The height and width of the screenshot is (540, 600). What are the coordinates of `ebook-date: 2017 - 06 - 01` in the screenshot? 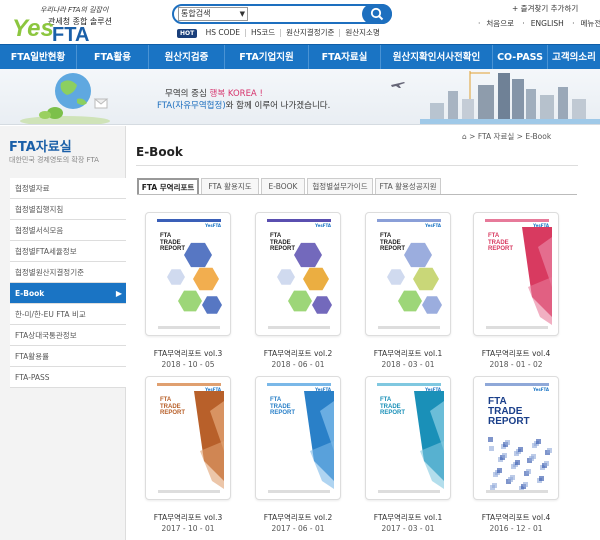 It's located at (298, 528).